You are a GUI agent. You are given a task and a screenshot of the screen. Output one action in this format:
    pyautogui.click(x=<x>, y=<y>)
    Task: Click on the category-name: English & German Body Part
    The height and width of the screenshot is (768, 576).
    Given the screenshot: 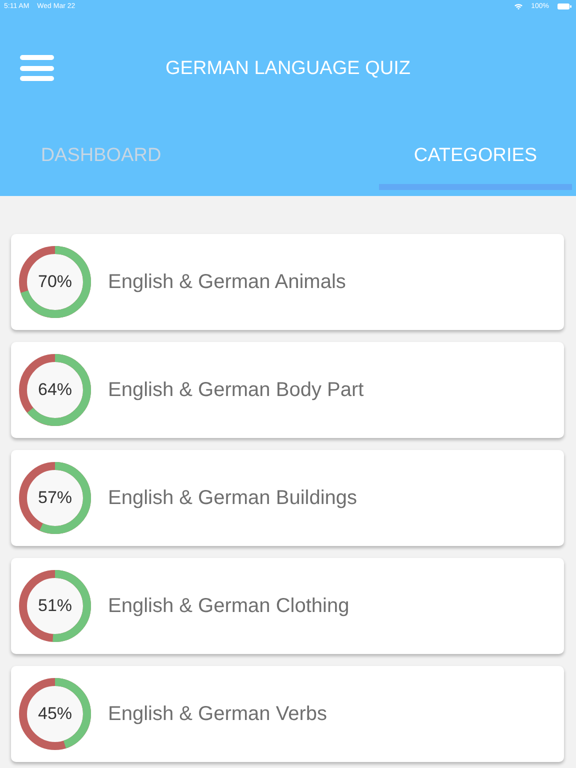 What is the action you would take?
    pyautogui.click(x=236, y=390)
    